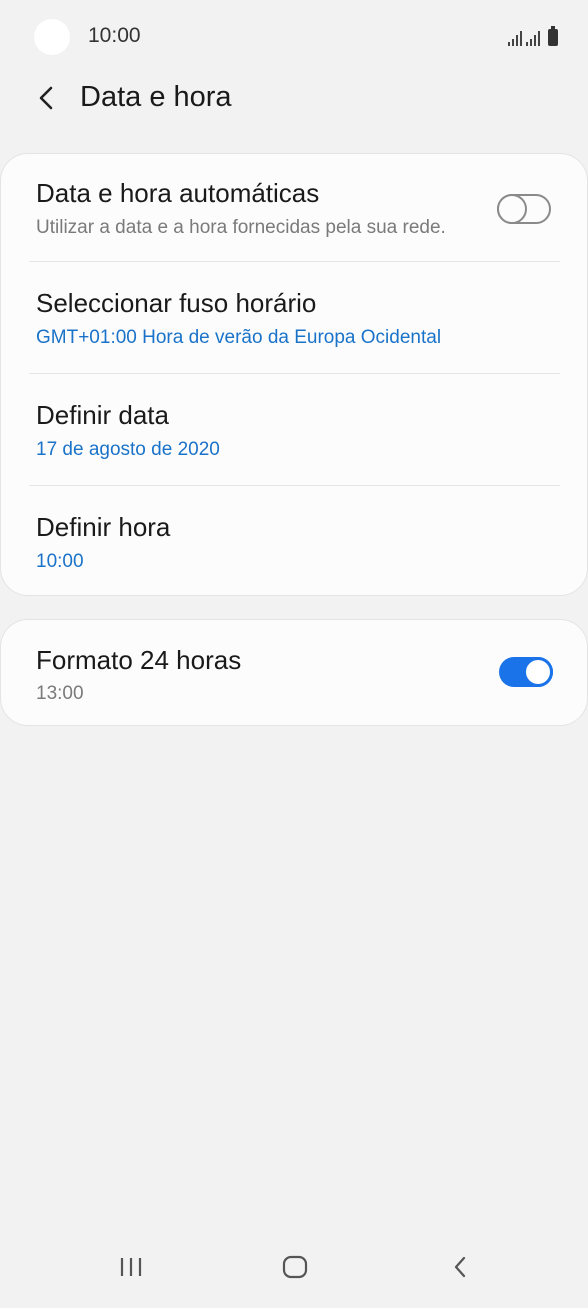 The image size is (588, 1308). What do you see at coordinates (294, 541) in the screenshot?
I see `set-time-row: Definir hora 10:00` at bounding box center [294, 541].